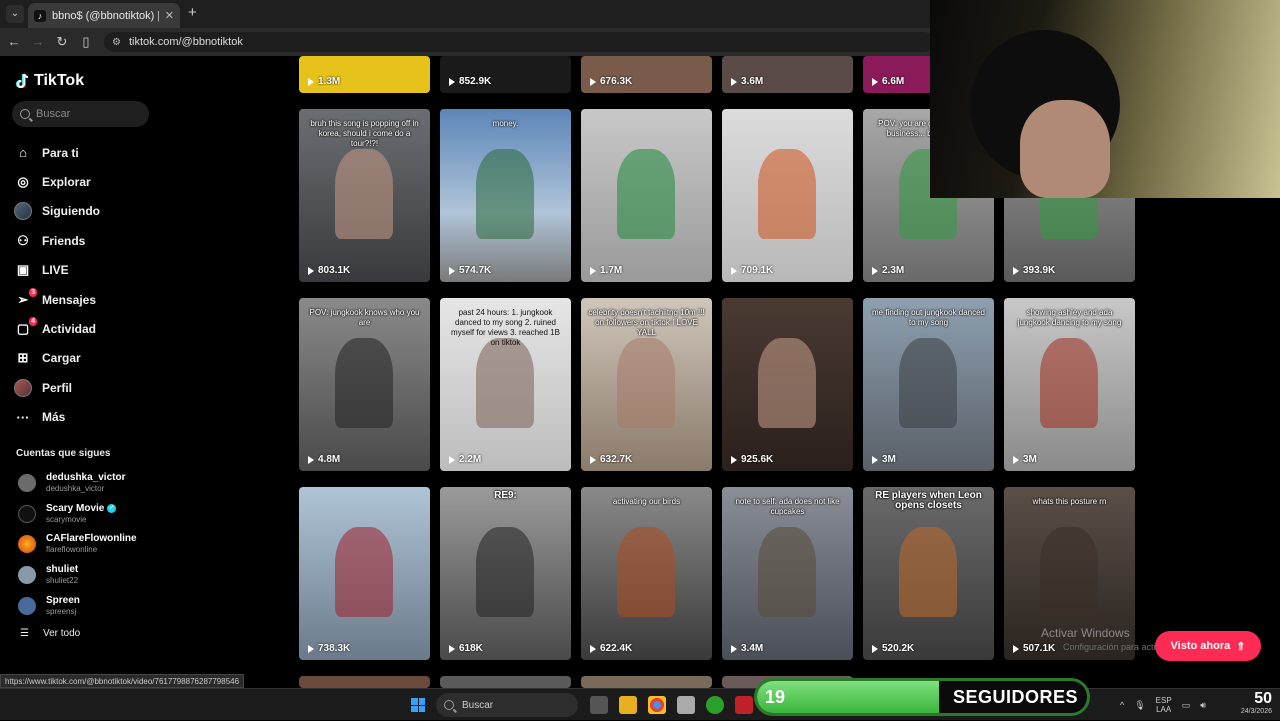 The height and width of the screenshot is (721, 1280). Describe the element at coordinates (599, 705) in the screenshot. I see `task-view-icon` at that location.